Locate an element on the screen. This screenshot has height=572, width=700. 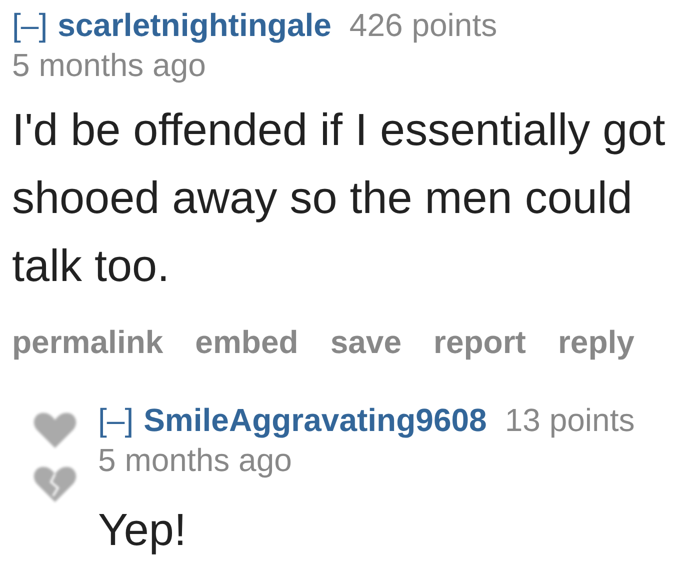
score-text: 426 points is located at coordinates (423, 25).